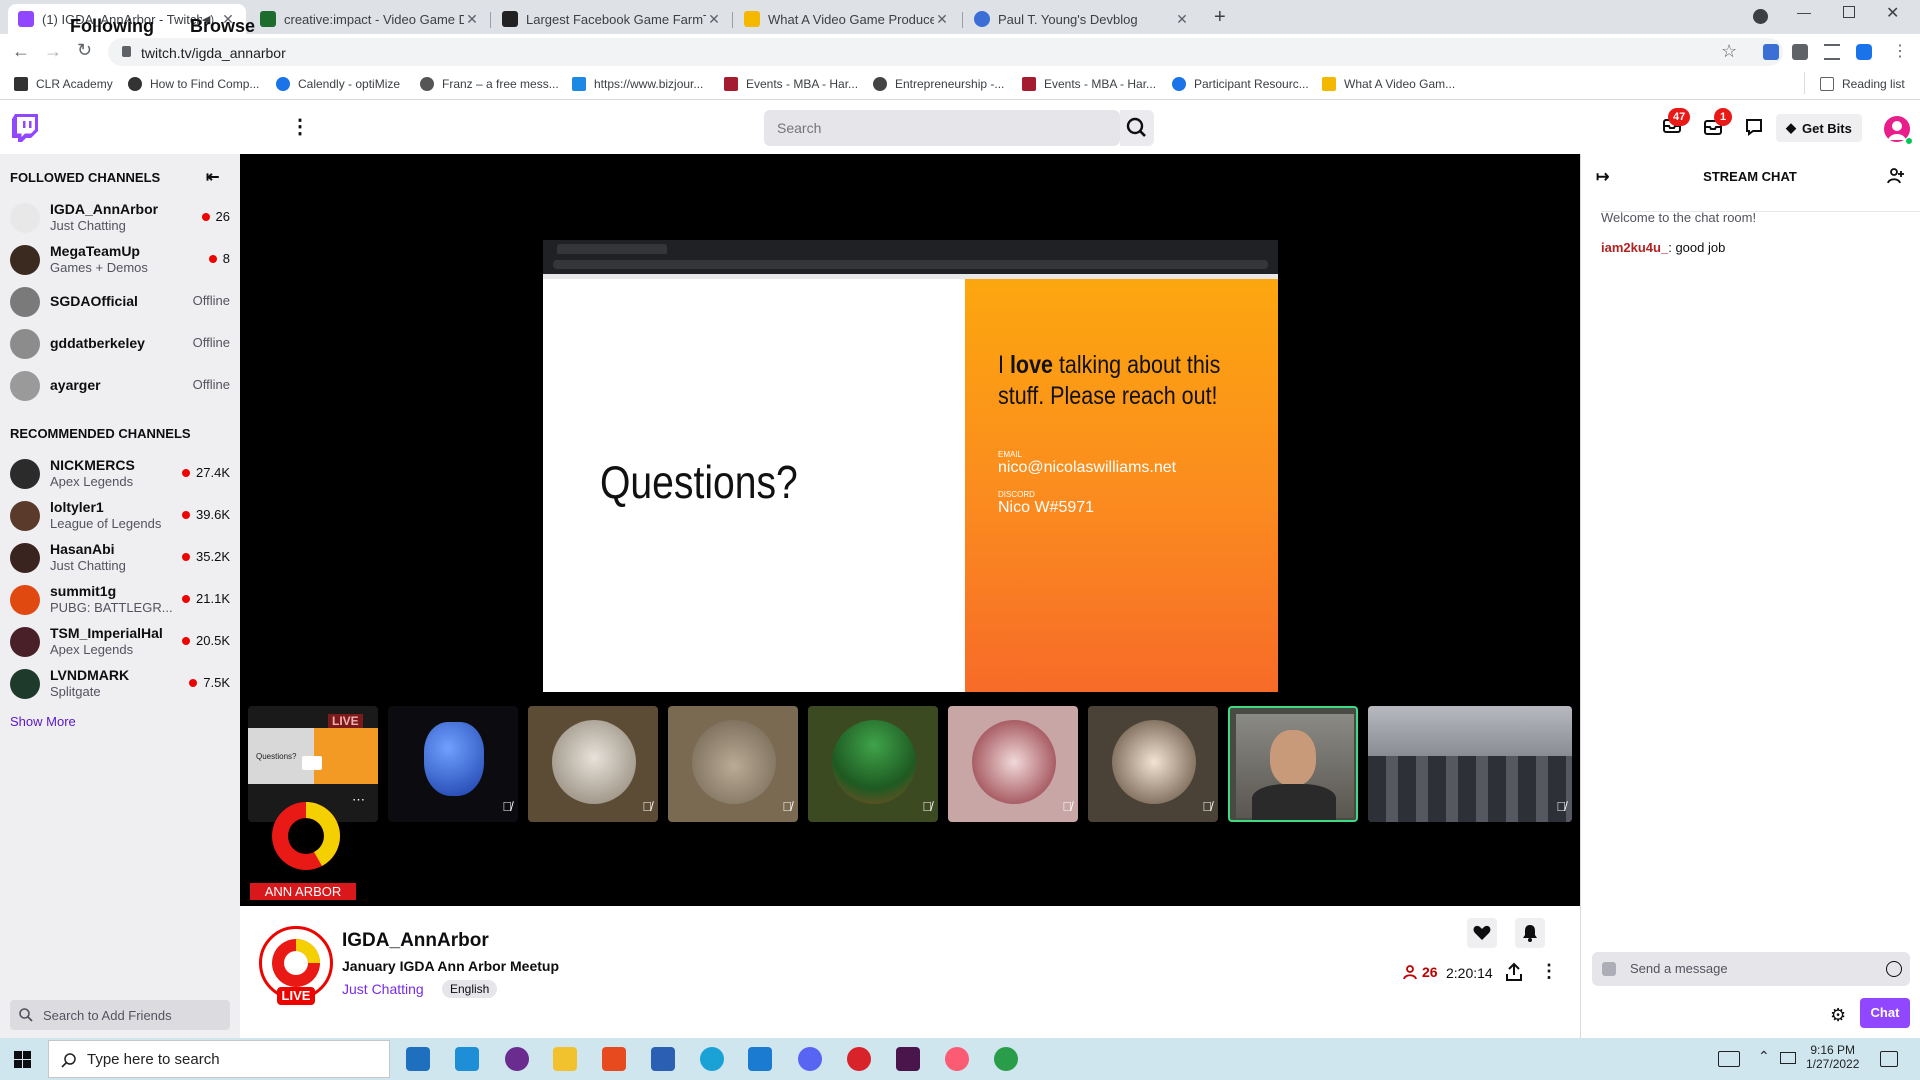  What do you see at coordinates (1470, 764) in the screenshot?
I see `room-camera-tile: 🎙̸` at bounding box center [1470, 764].